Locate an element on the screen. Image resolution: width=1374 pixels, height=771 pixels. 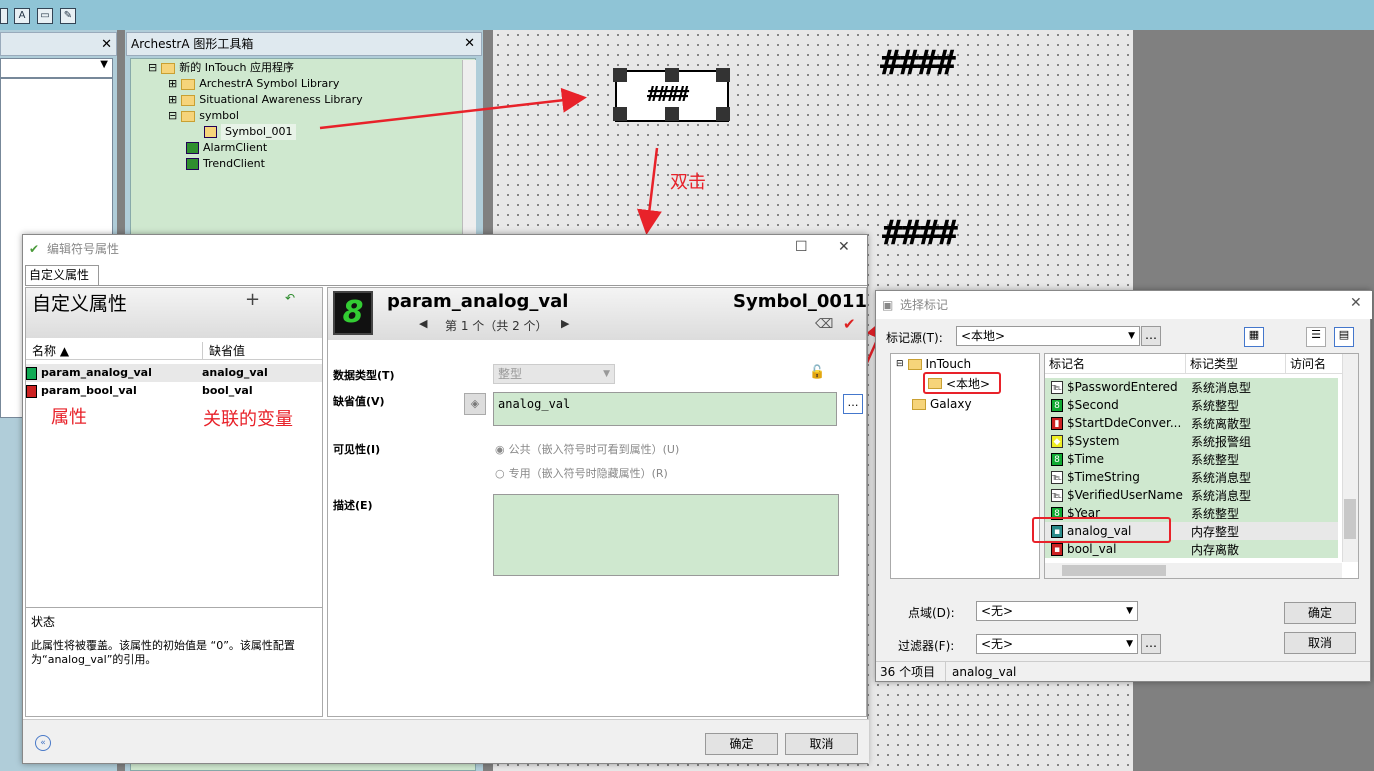
tab-custom-properties: 自定义属性 is located at coordinates (62, 275).